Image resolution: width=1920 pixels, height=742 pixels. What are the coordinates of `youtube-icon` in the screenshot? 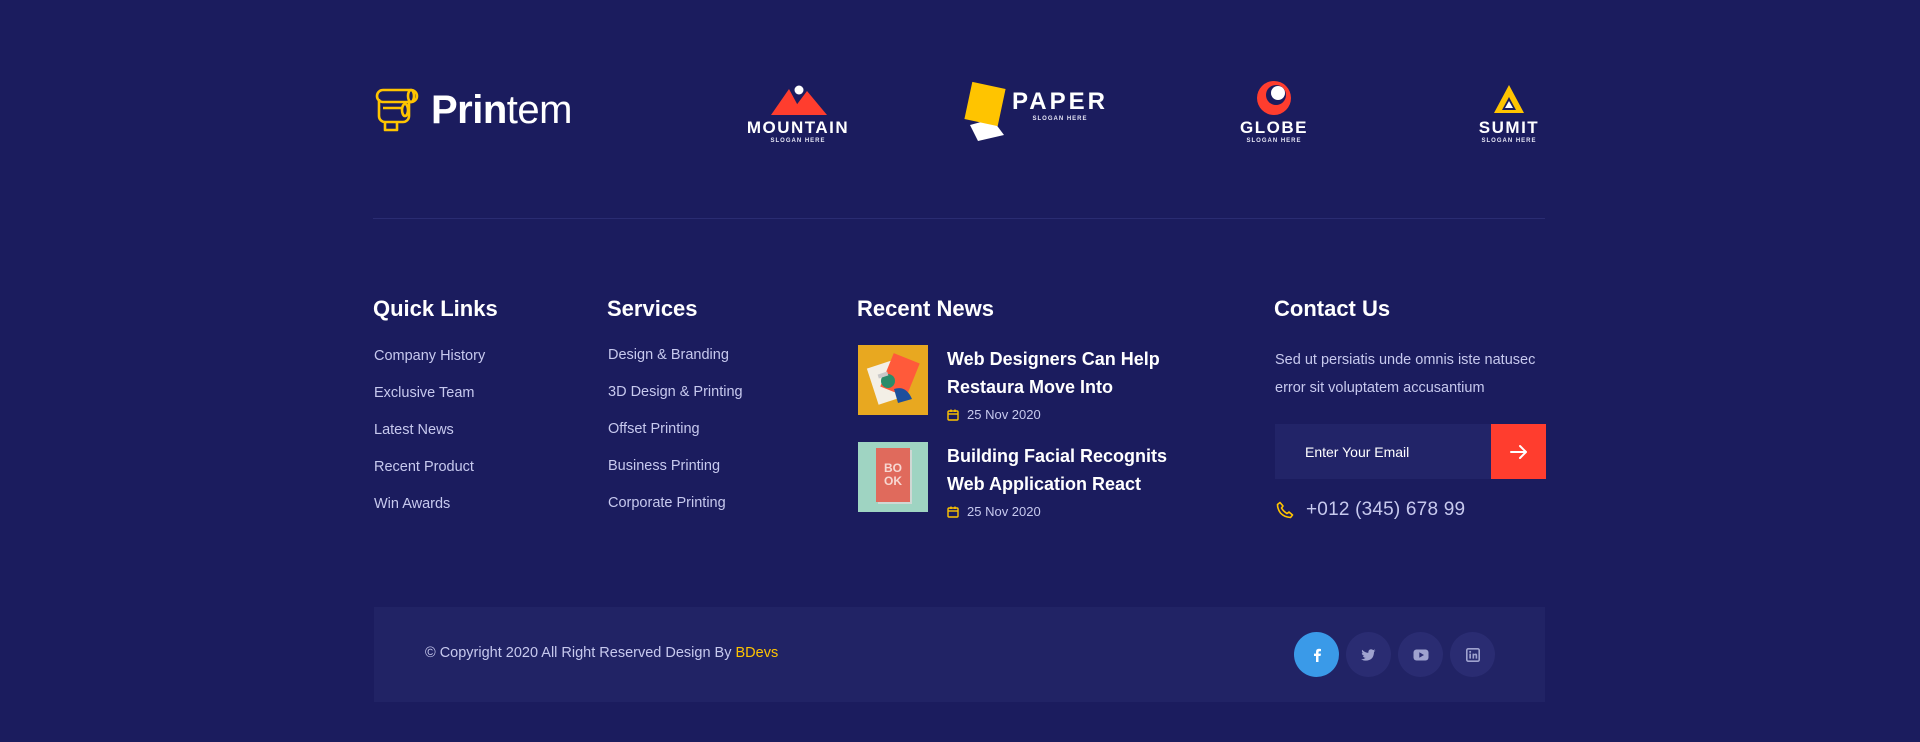 It's located at (1420, 654).